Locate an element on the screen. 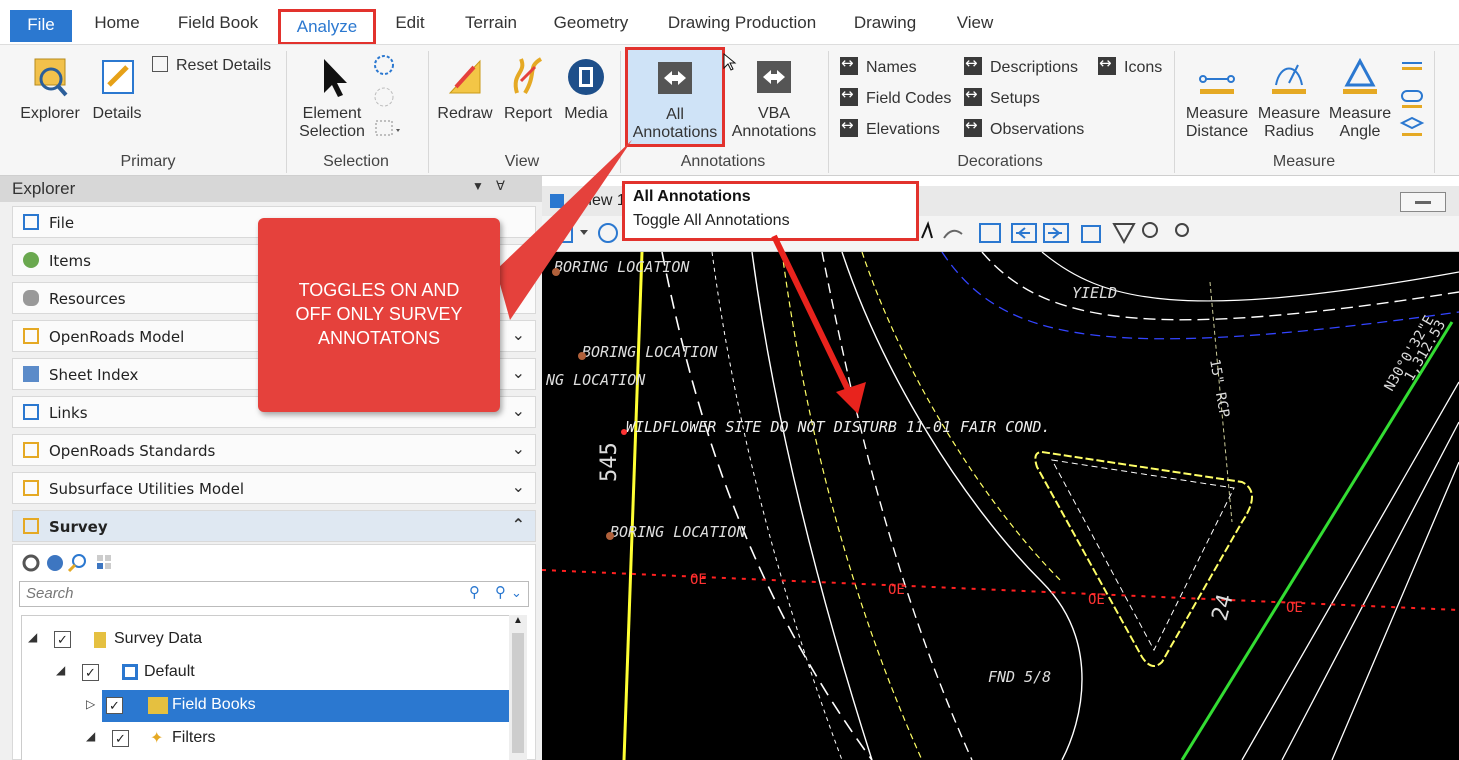 The height and width of the screenshot is (760, 1459). survey-icon is located at coordinates (31, 526).